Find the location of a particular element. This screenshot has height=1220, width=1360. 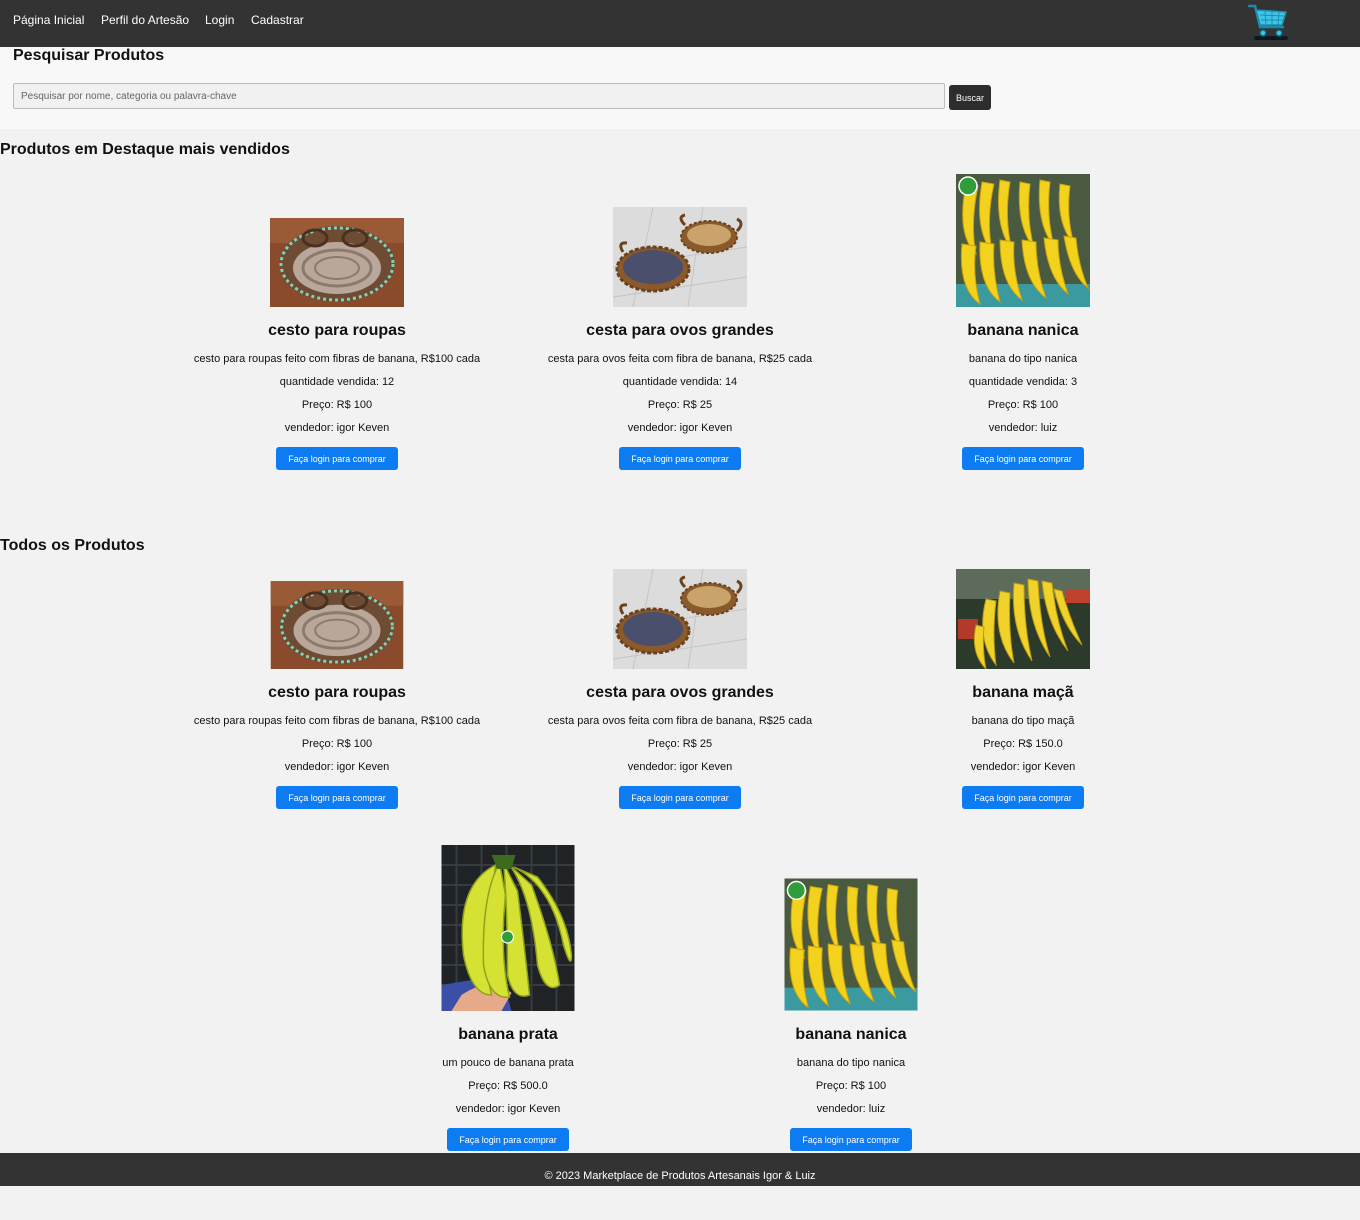

nav-login-link: Login is located at coordinates (219, 20).